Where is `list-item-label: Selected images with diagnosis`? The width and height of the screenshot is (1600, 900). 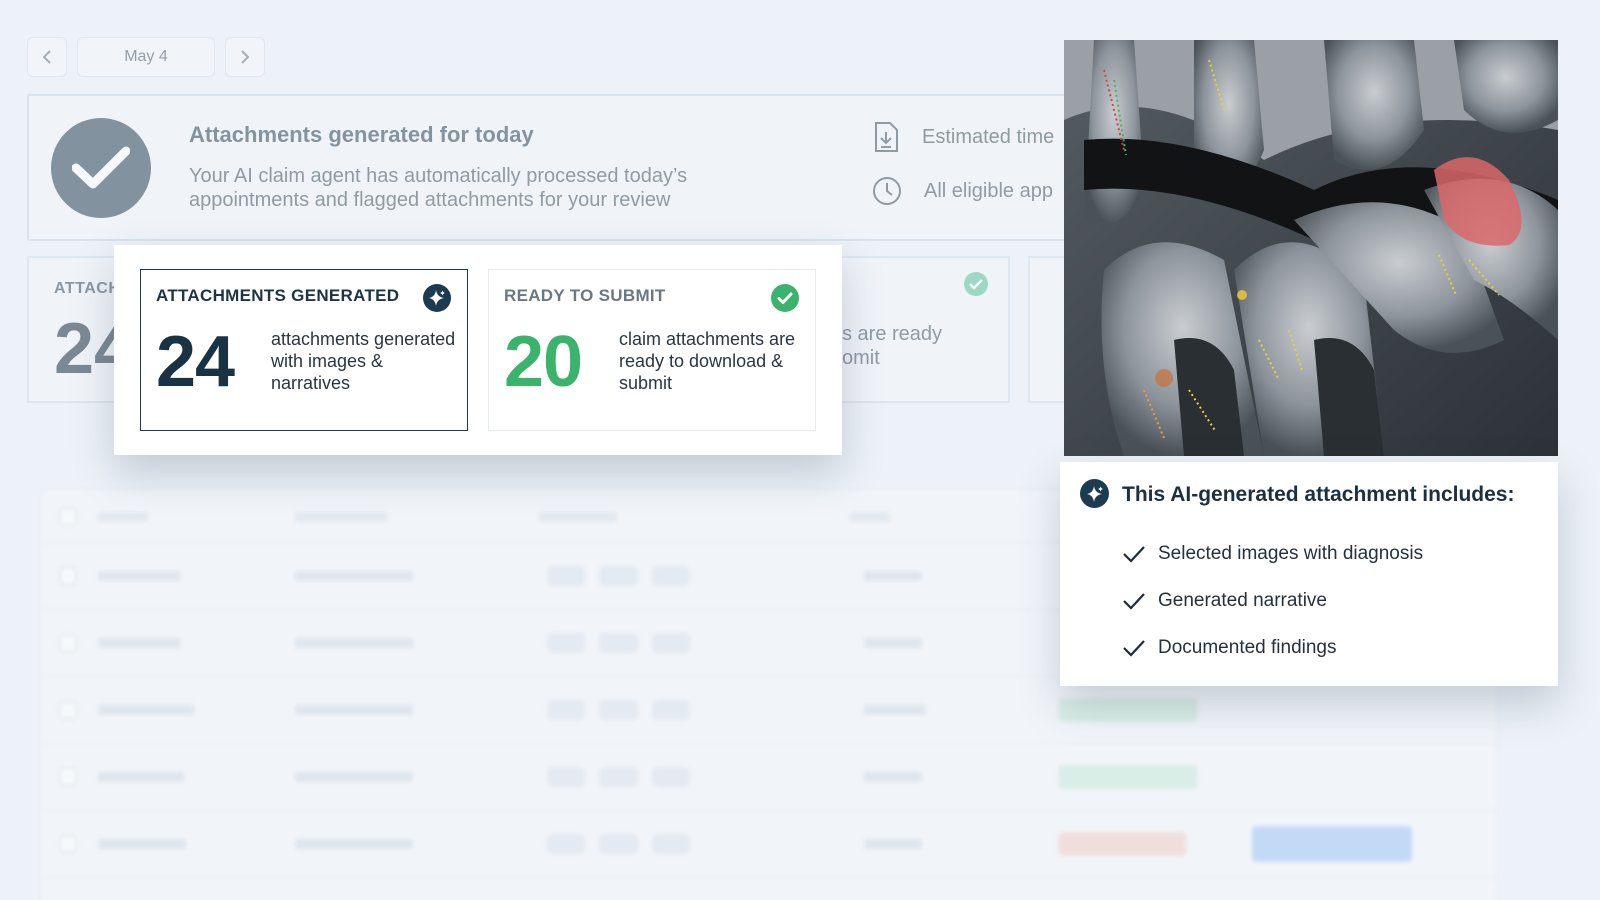
list-item-label: Selected images with diagnosis is located at coordinates (1291, 553).